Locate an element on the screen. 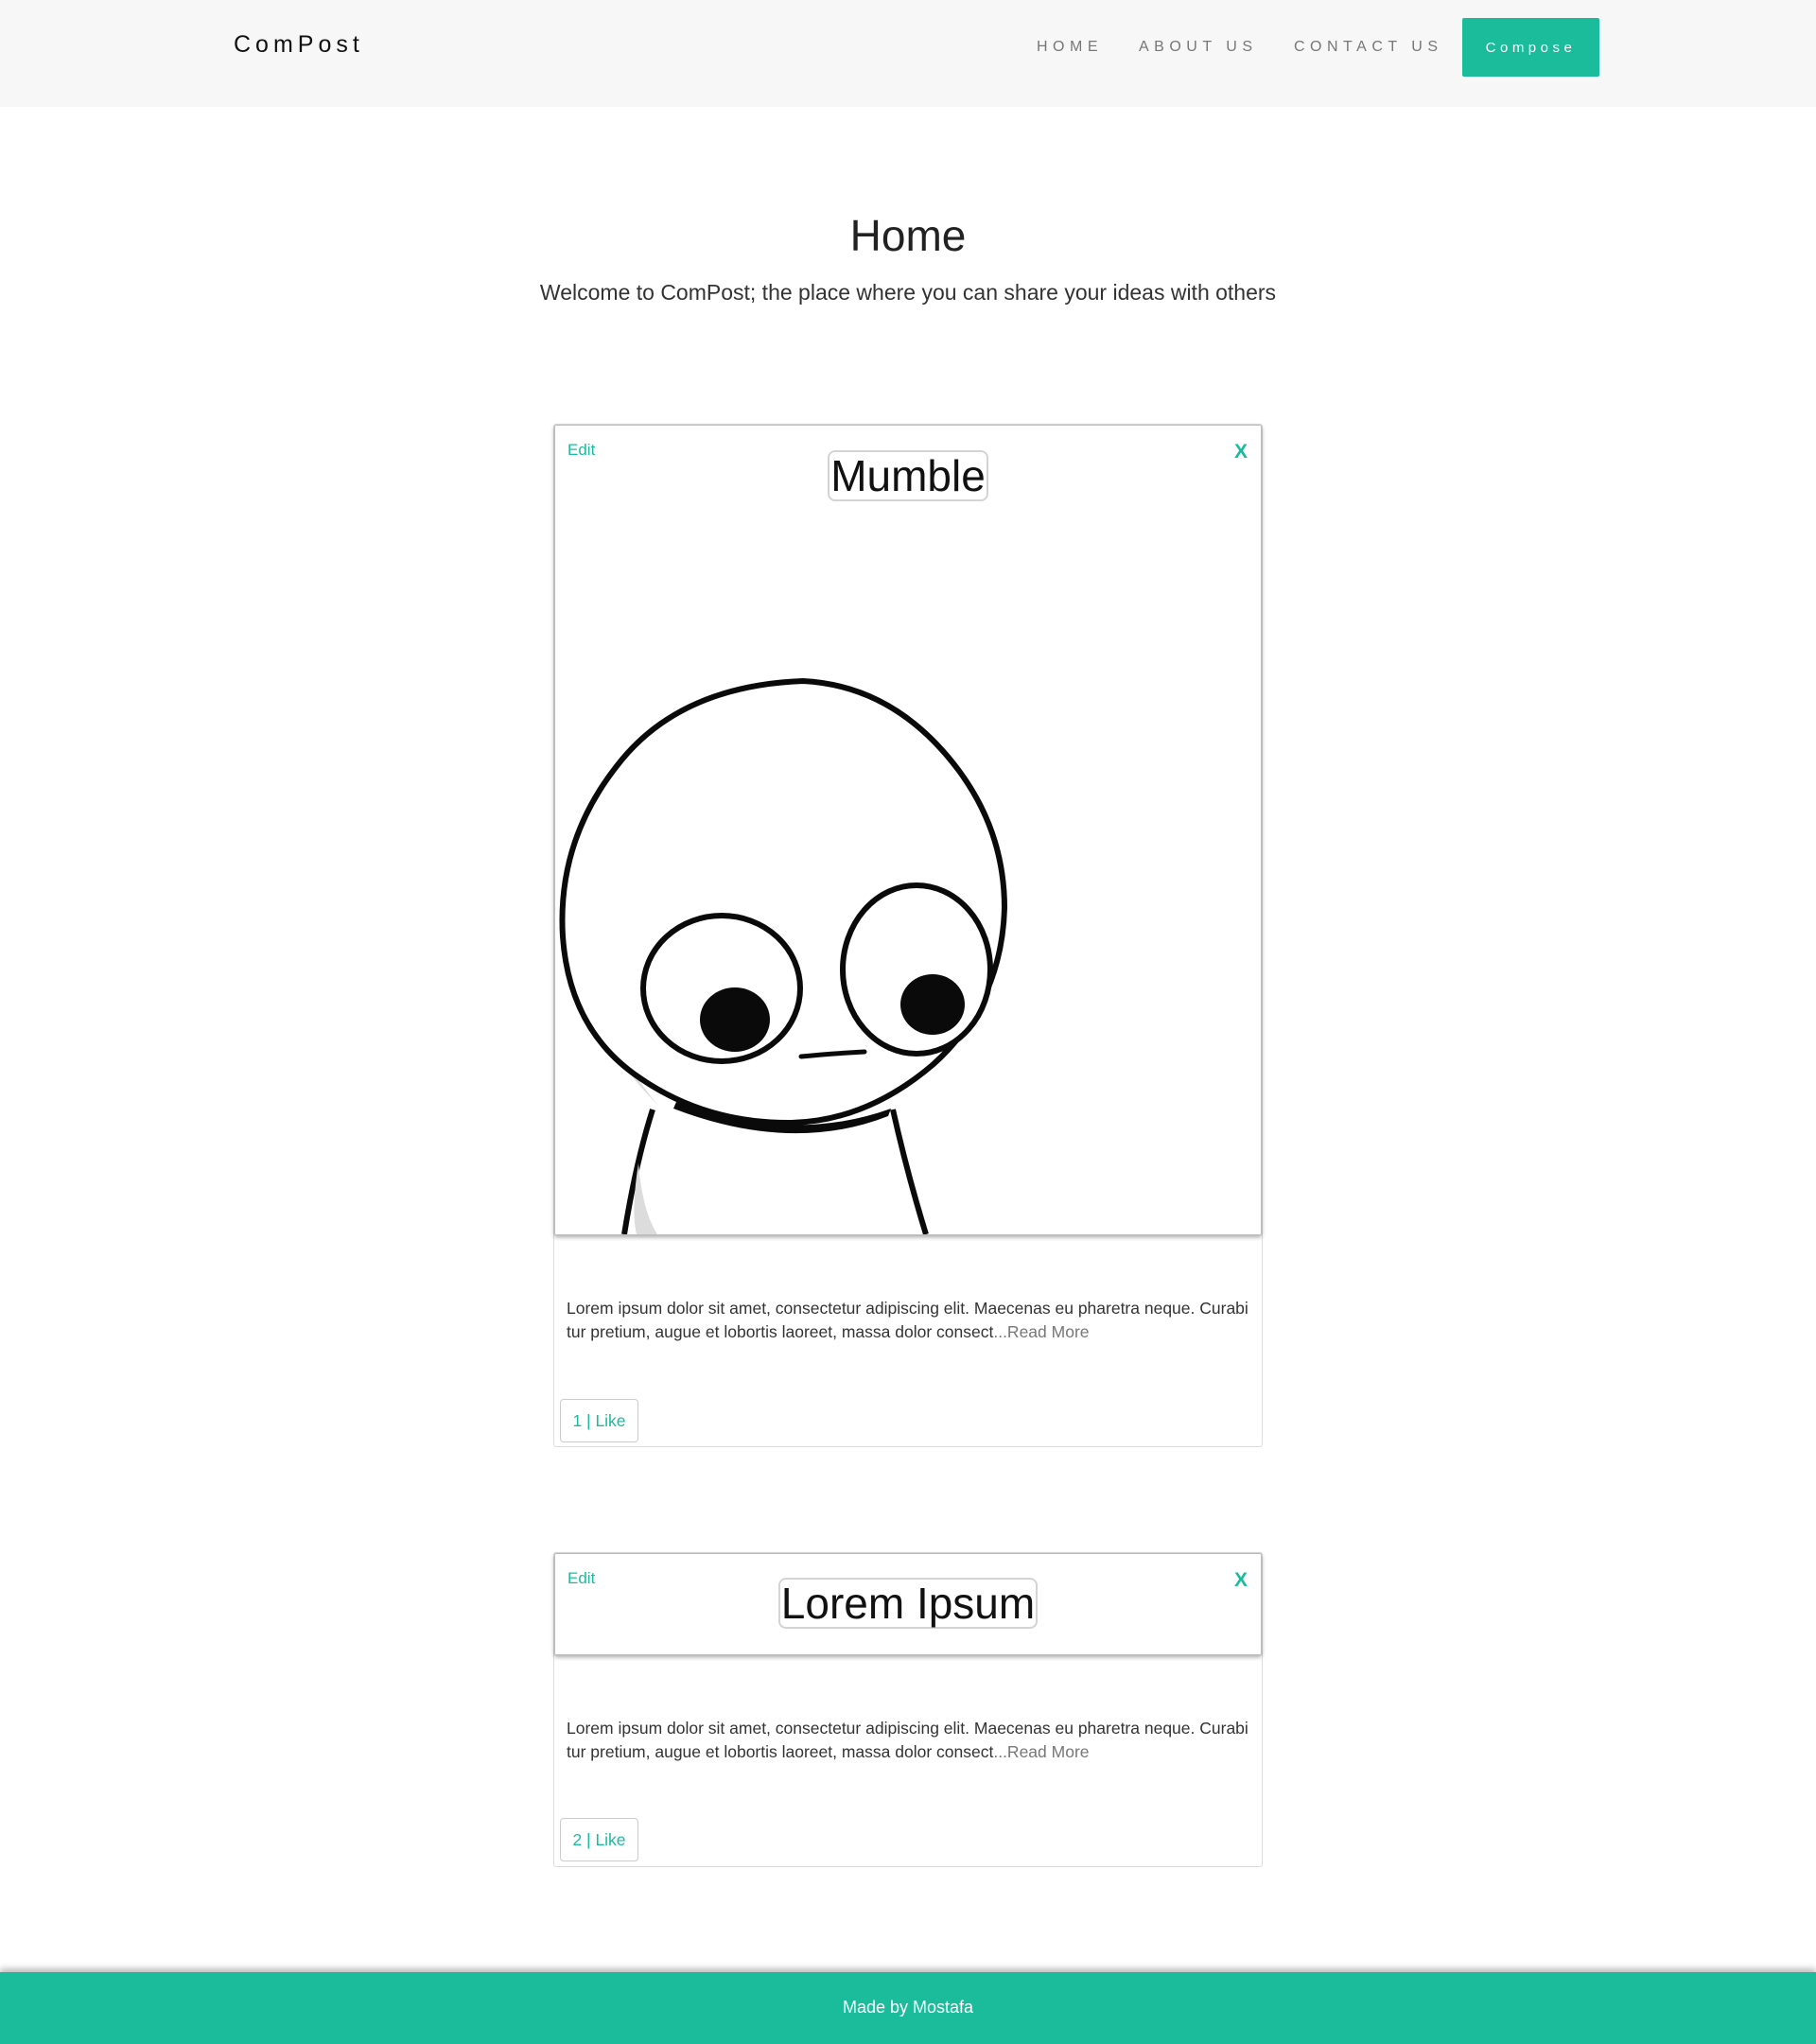 This screenshot has height=2044, width=1816. post-image is located at coordinates (783, 955).